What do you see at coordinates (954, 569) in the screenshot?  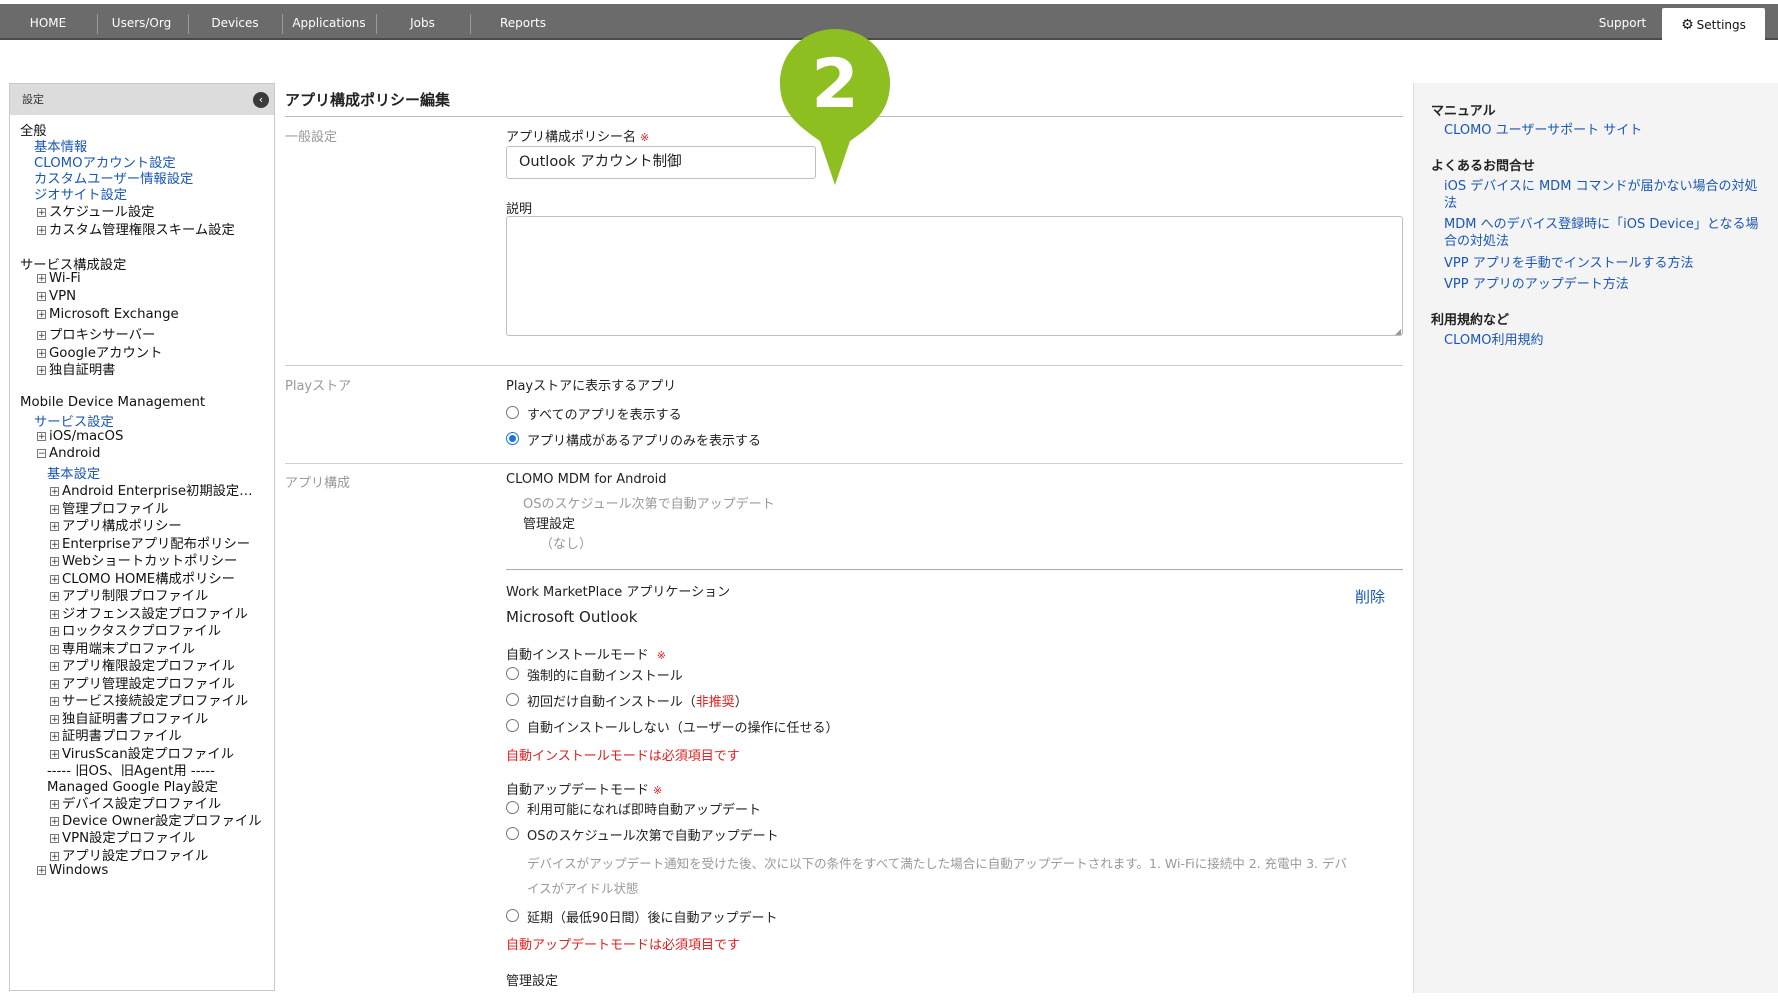 I see `divider` at bounding box center [954, 569].